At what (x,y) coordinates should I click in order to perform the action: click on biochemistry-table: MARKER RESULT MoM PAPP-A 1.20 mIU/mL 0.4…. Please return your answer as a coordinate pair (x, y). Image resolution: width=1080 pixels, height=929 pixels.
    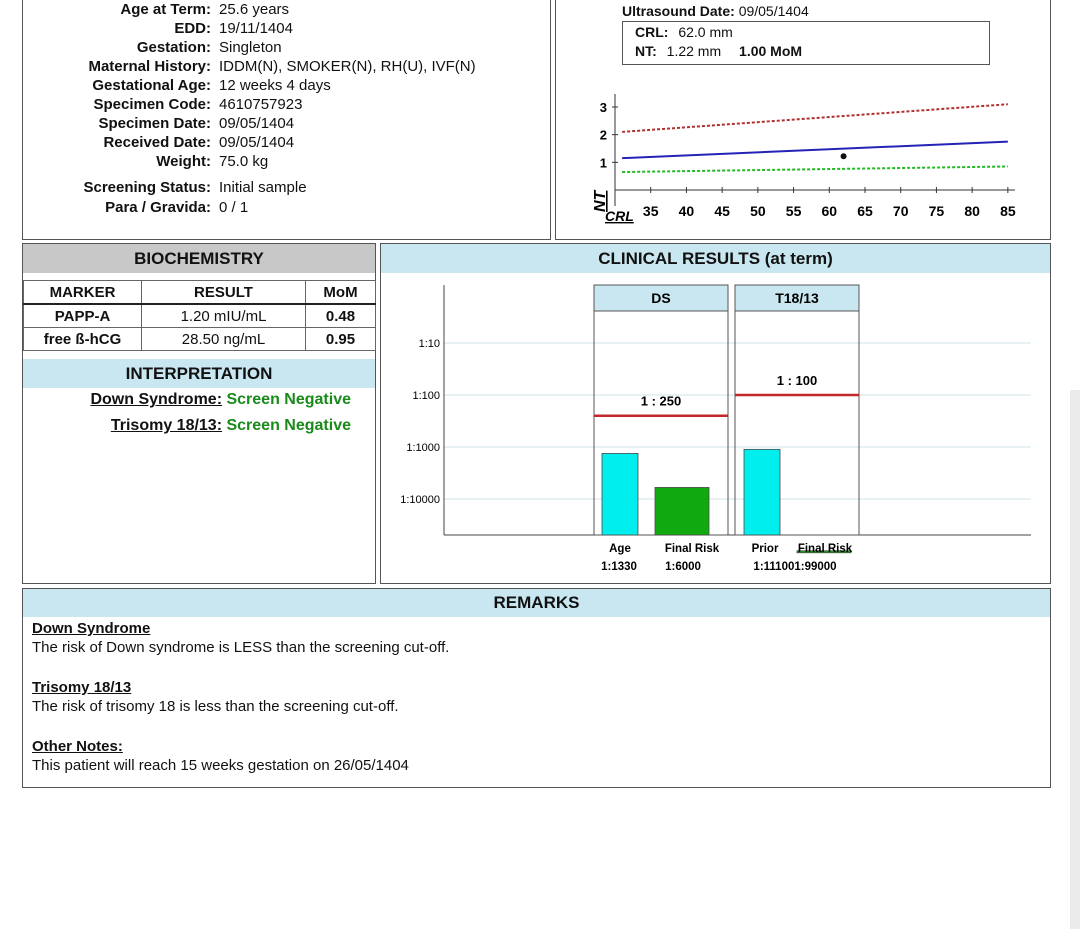
    Looking at the image, I should click on (199, 315).